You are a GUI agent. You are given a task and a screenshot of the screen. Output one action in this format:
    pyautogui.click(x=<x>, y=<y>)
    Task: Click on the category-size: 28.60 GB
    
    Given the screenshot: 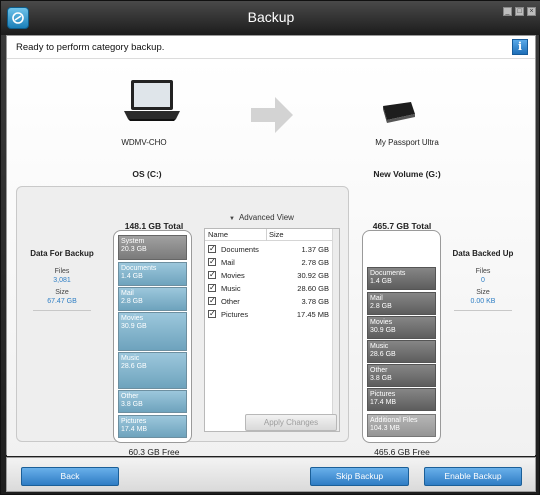 What is the action you would take?
    pyautogui.click(x=313, y=288)
    